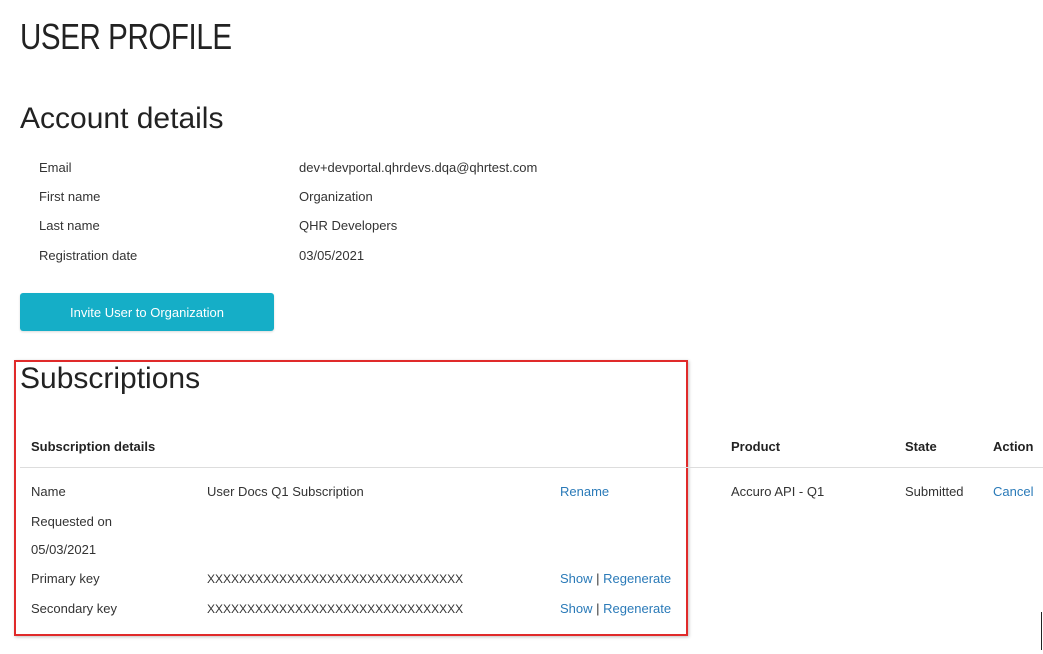 This screenshot has width=1043, height=654. What do you see at coordinates (418, 167) in the screenshot?
I see `email-value: dev+devportal.qhrdevs.dqa@qhrtest.com` at bounding box center [418, 167].